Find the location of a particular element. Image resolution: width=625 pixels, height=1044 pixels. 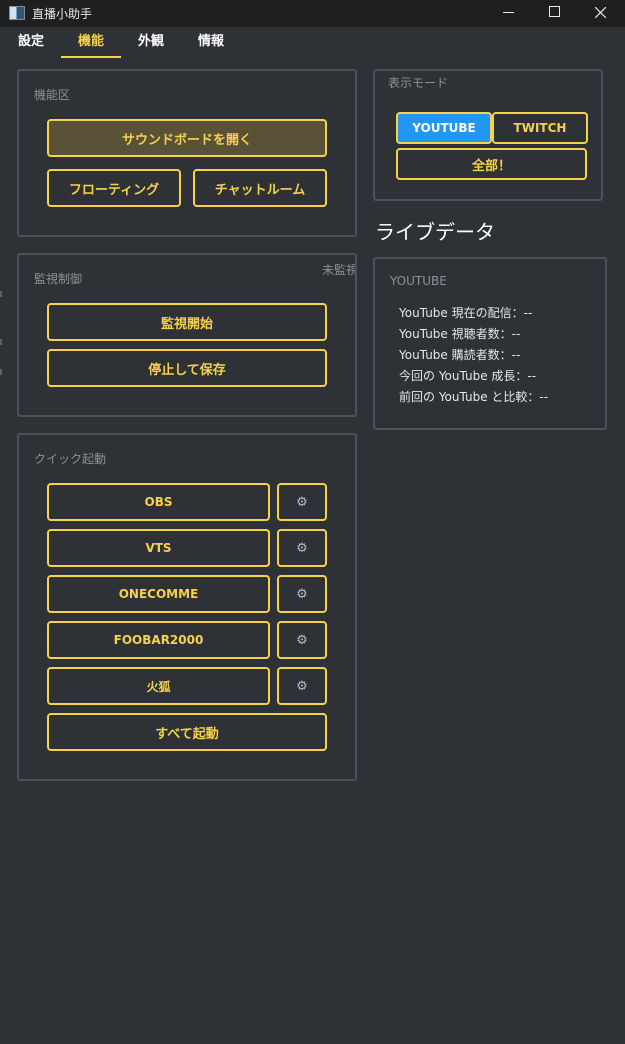

group-title: 機能区 is located at coordinates (52, 95).